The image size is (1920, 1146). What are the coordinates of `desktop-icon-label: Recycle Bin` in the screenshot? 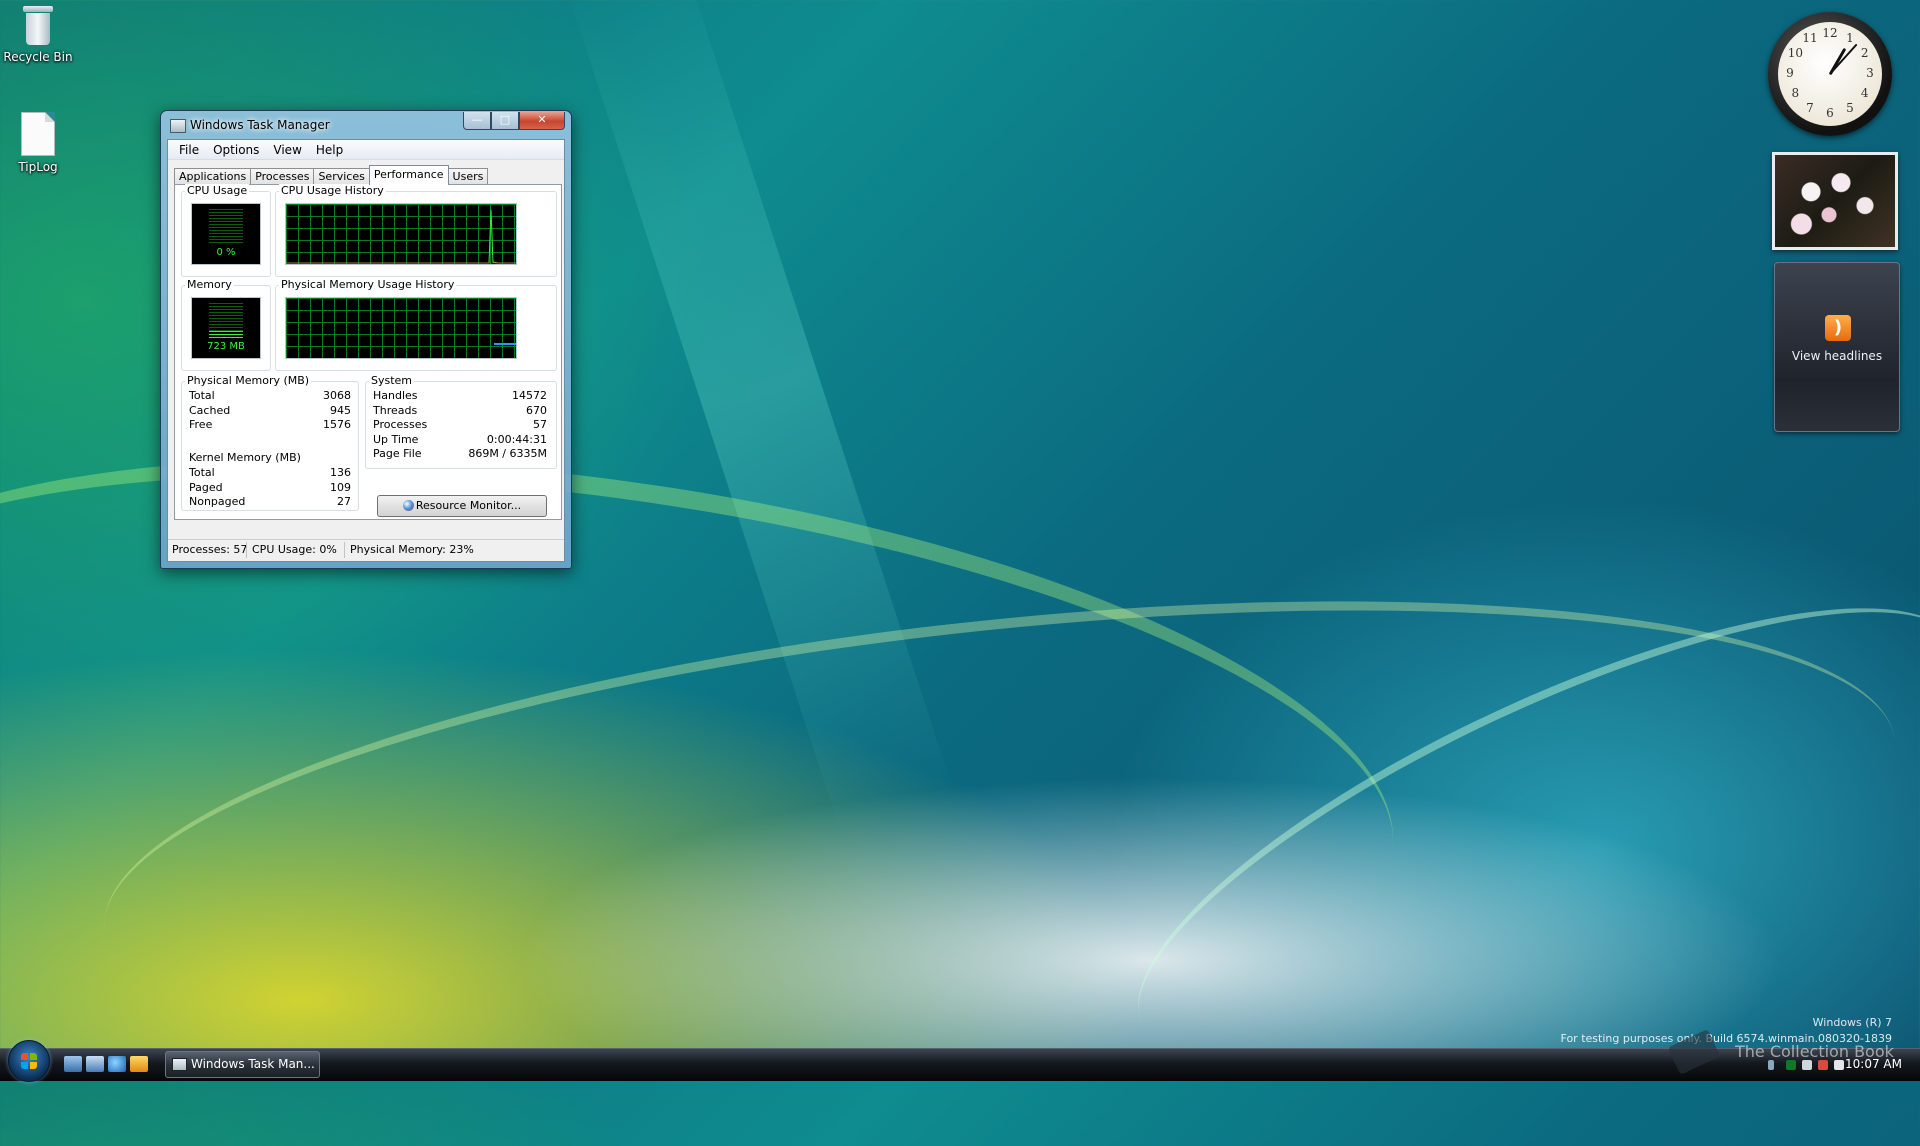 It's located at (38, 57).